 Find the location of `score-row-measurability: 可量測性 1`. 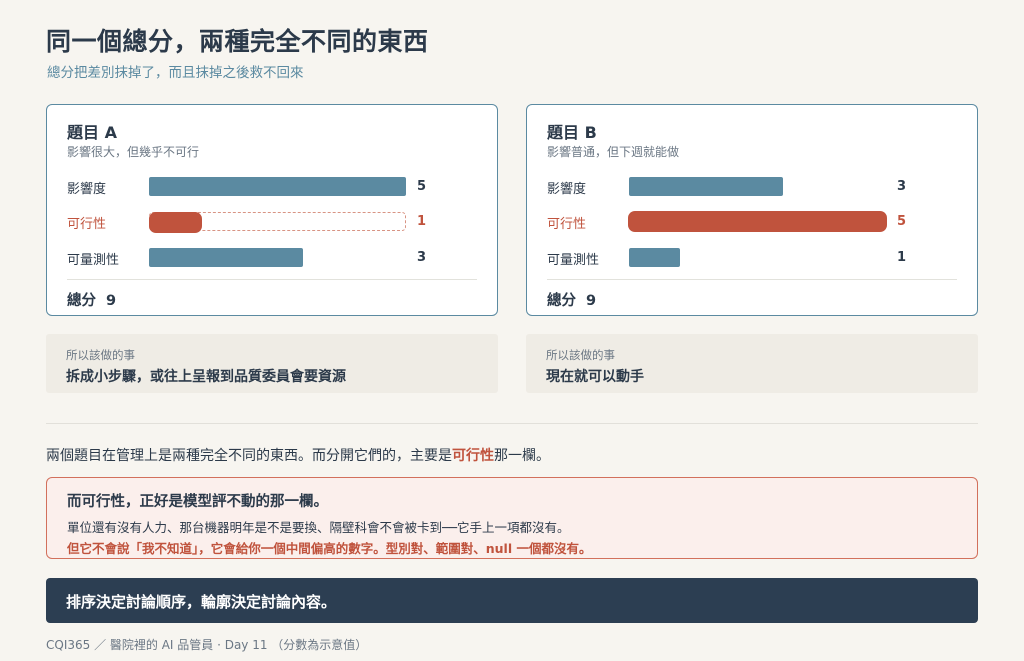

score-row-measurability: 可量測性 1 is located at coordinates (752, 258).